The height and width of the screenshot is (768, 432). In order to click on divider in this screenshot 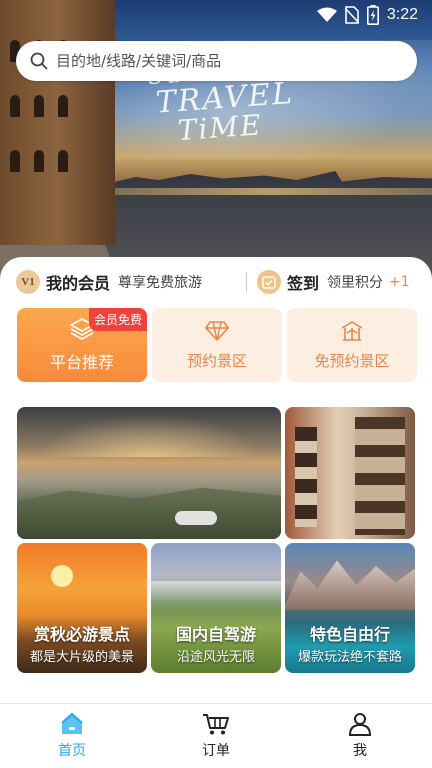, I will do `click(247, 282)`.